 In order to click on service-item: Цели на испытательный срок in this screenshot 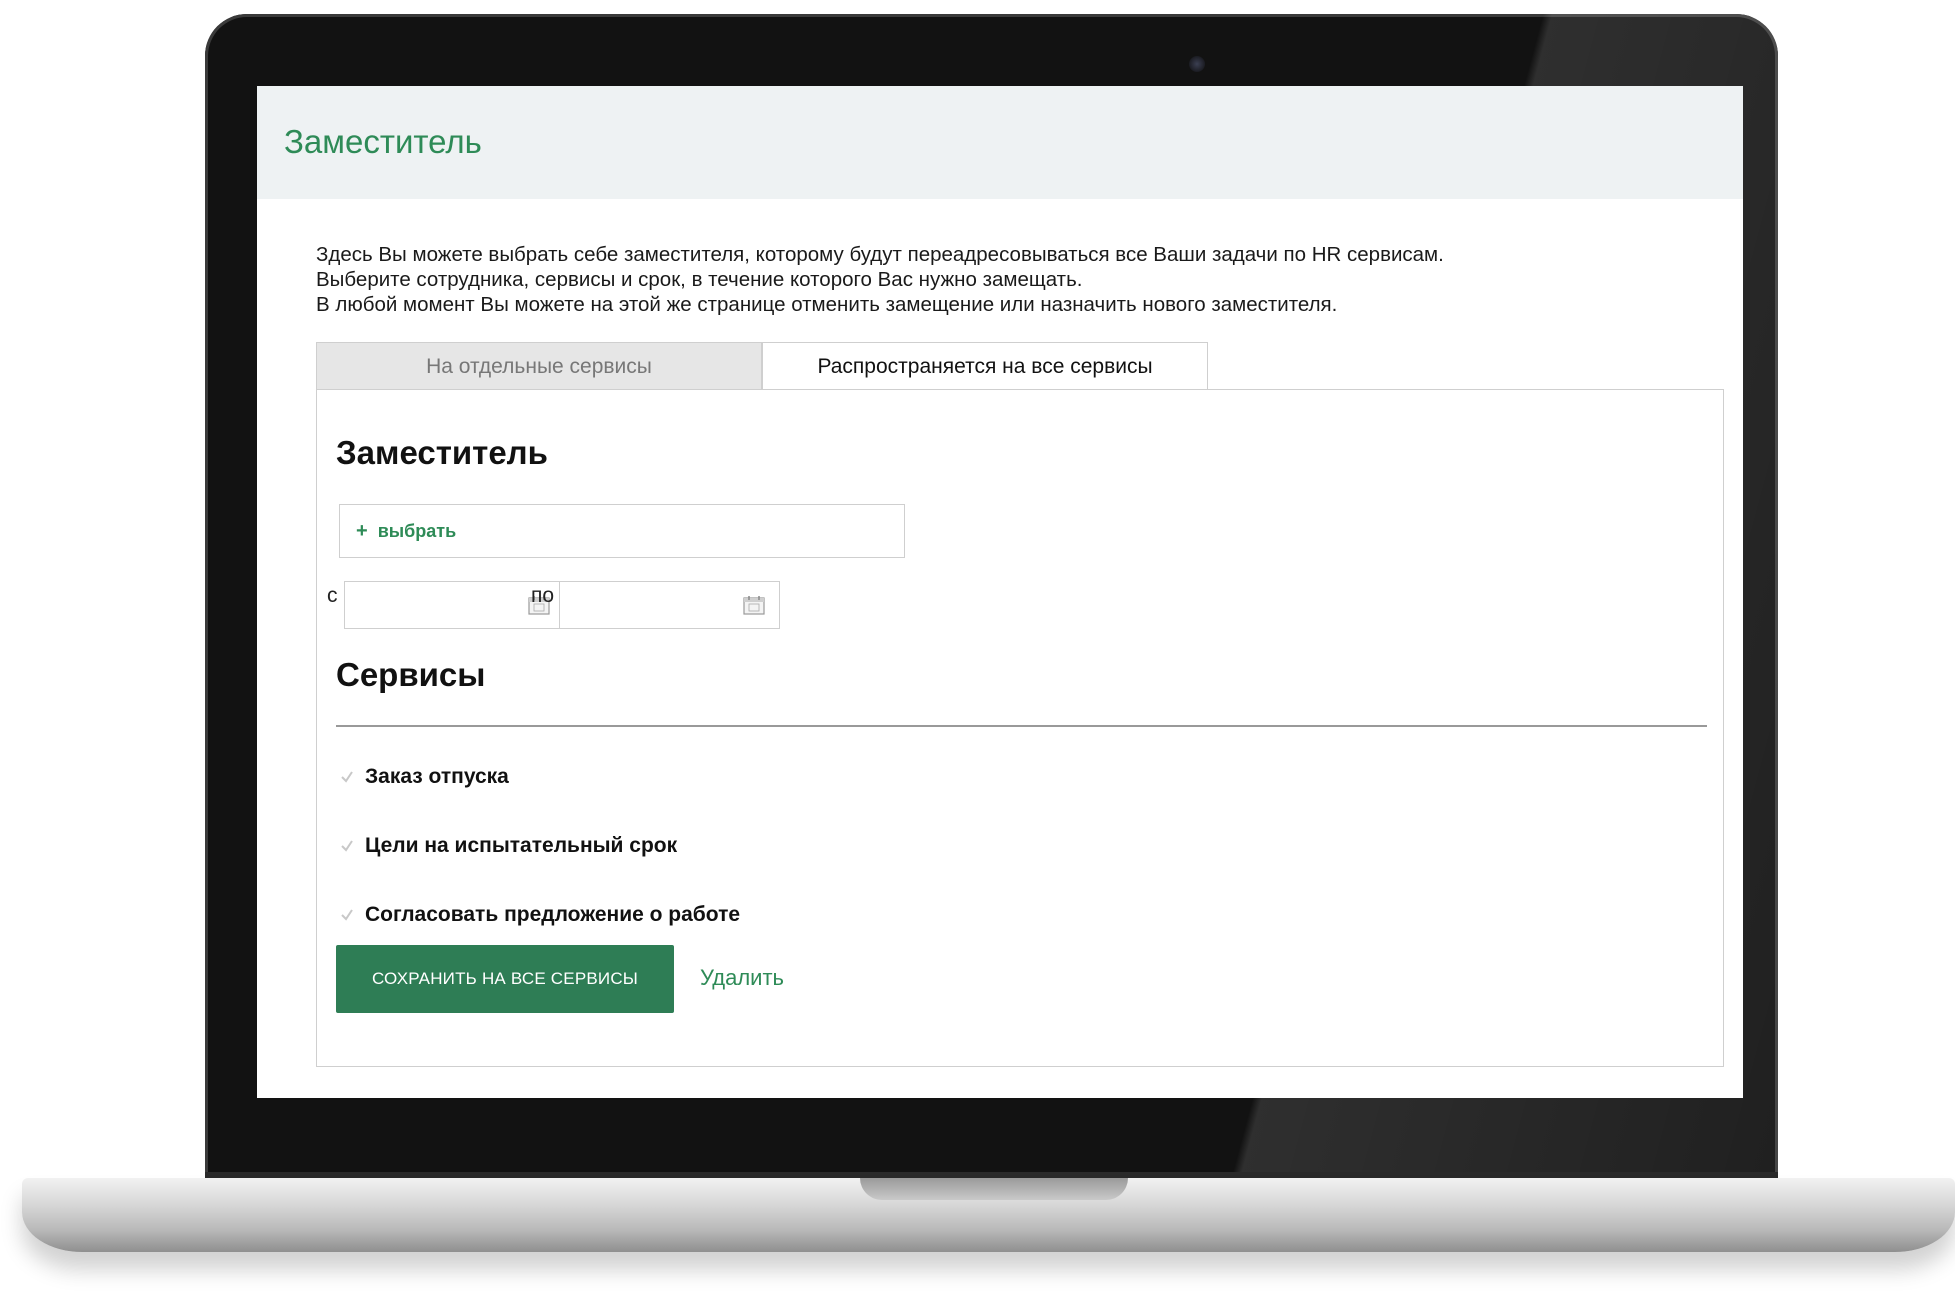, I will do `click(506, 846)`.